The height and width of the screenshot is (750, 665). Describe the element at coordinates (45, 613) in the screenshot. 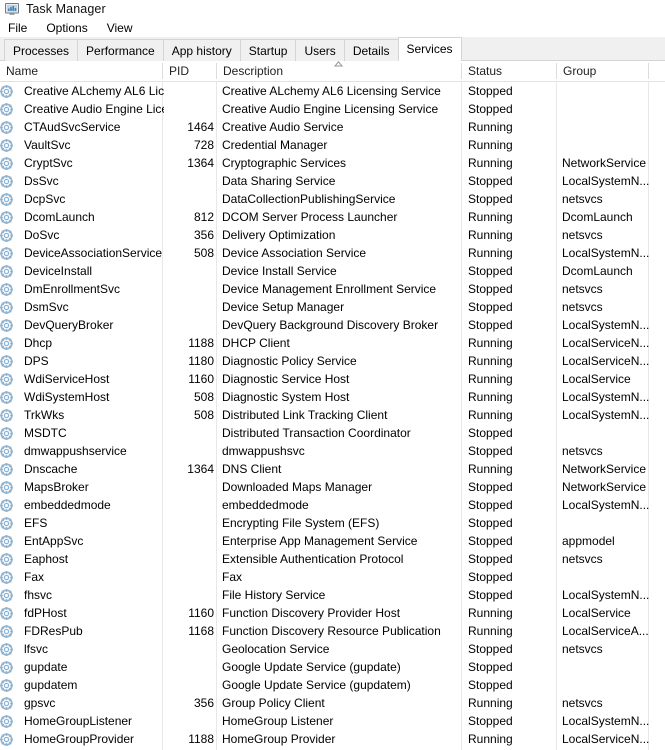

I see `cell-name: fdPHost` at that location.